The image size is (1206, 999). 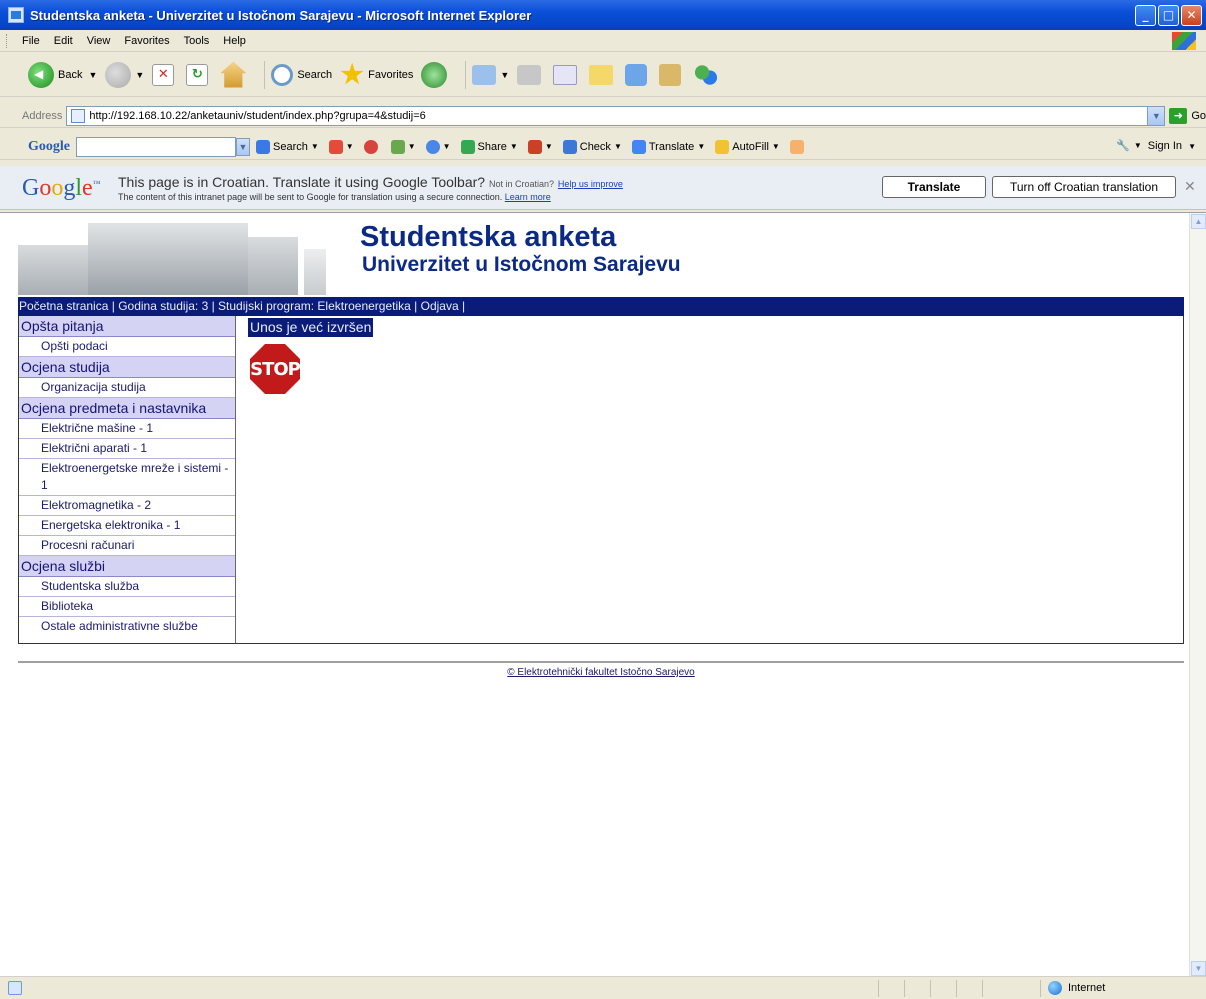 What do you see at coordinates (489, 146) in the screenshot?
I see `share-button: Share ▼` at bounding box center [489, 146].